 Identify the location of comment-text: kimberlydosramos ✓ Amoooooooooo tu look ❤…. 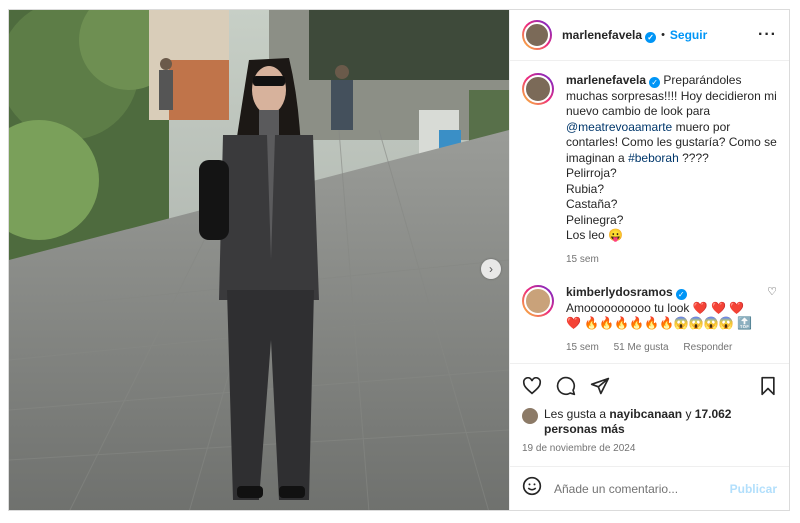
(663, 320).